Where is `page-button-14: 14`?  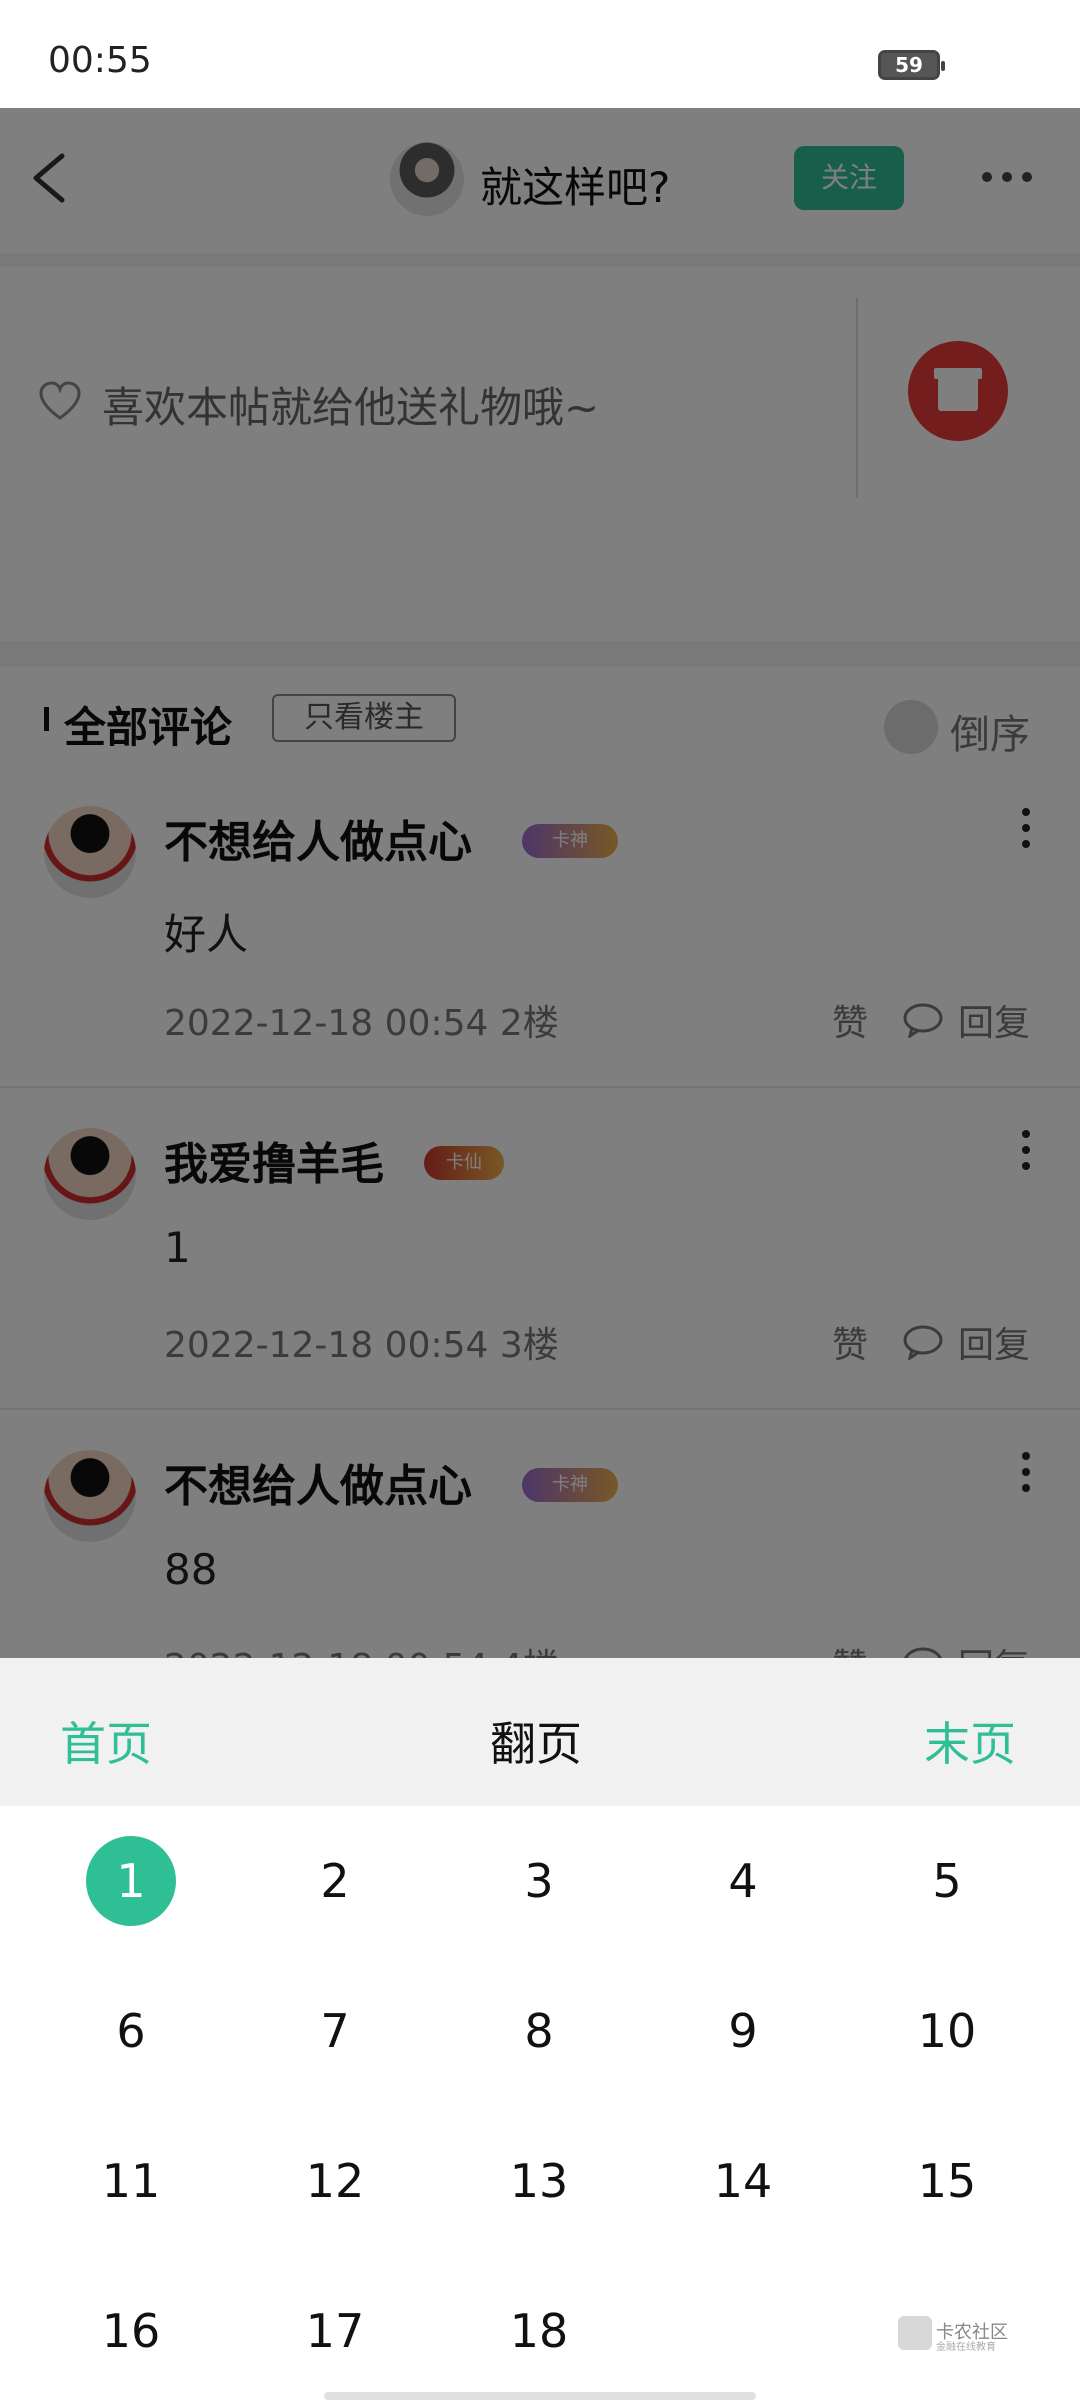 page-button-14: 14 is located at coordinates (743, 2181).